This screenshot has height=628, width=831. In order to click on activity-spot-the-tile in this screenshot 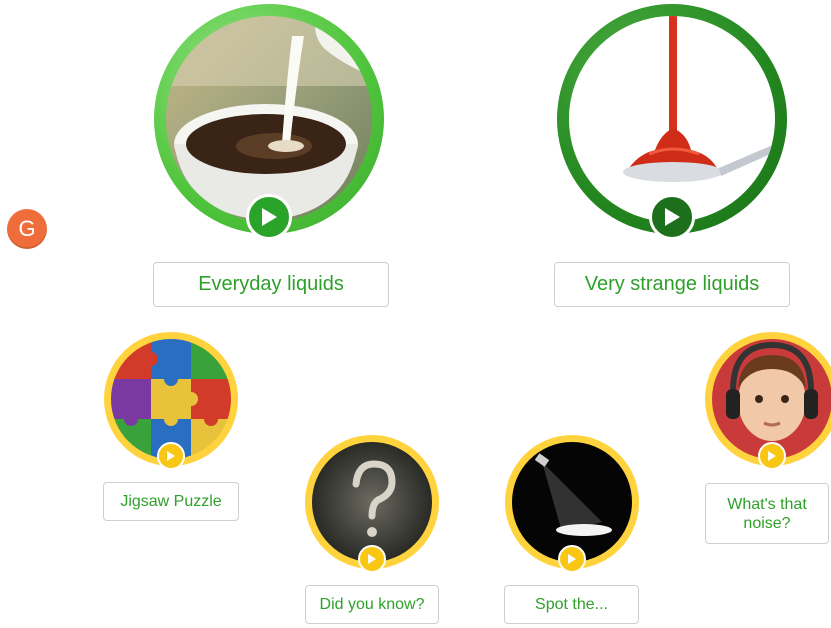, I will do `click(572, 504)`.